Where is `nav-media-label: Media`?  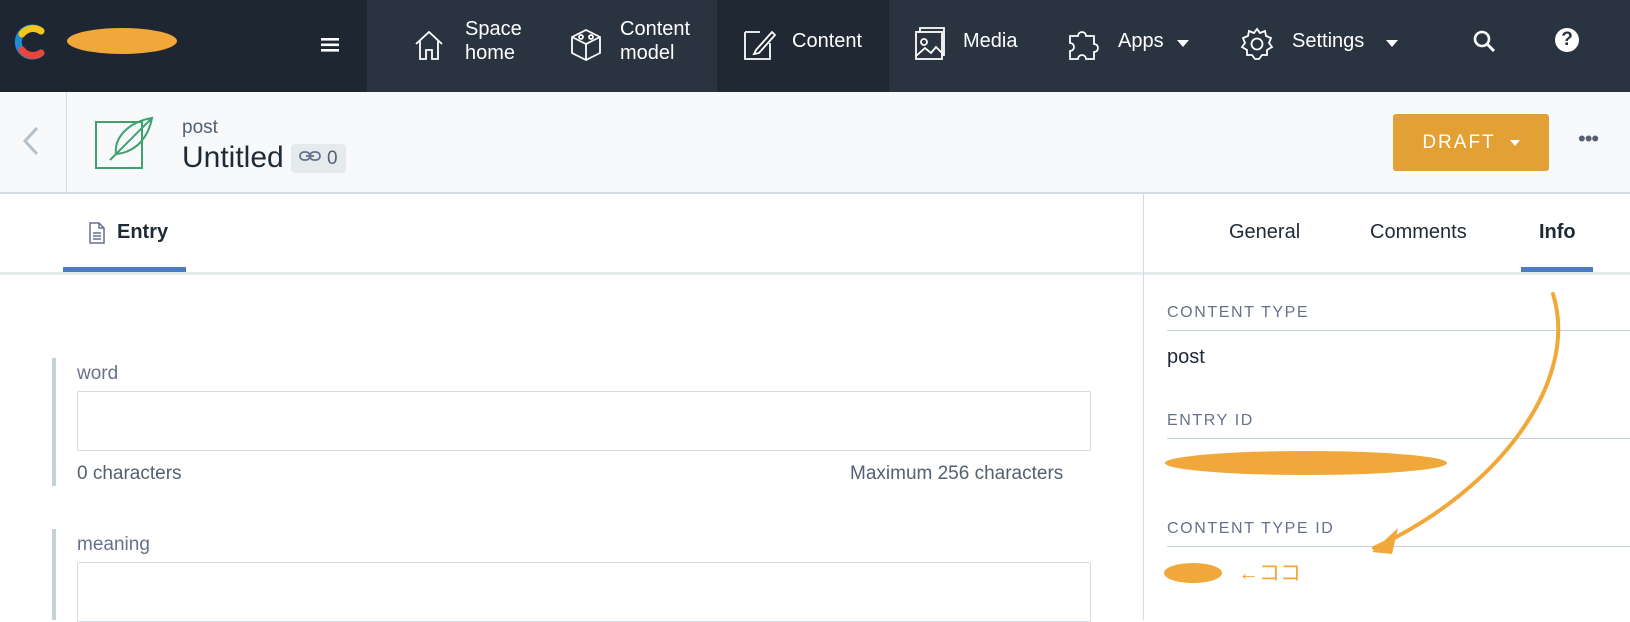
nav-media-label: Media is located at coordinates (990, 41).